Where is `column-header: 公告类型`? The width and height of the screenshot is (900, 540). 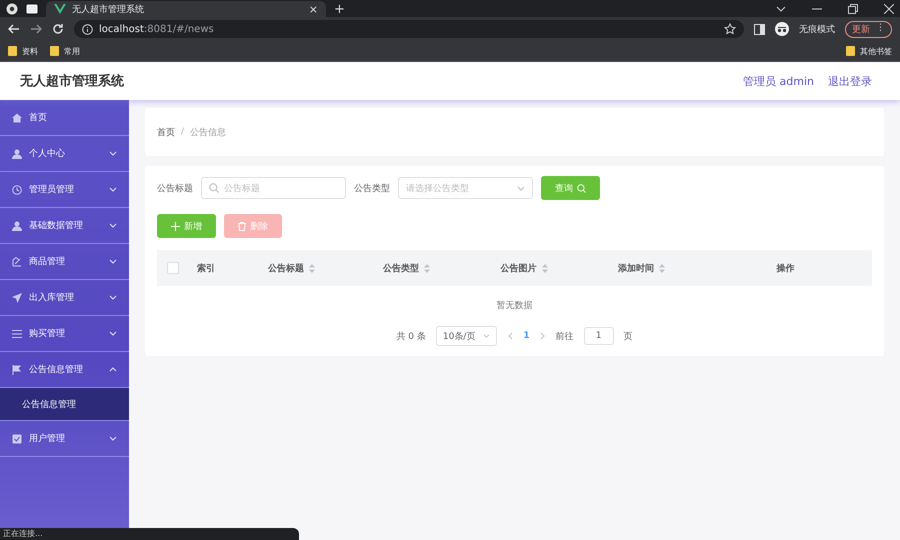
column-header: 公告类型 is located at coordinates (406, 268).